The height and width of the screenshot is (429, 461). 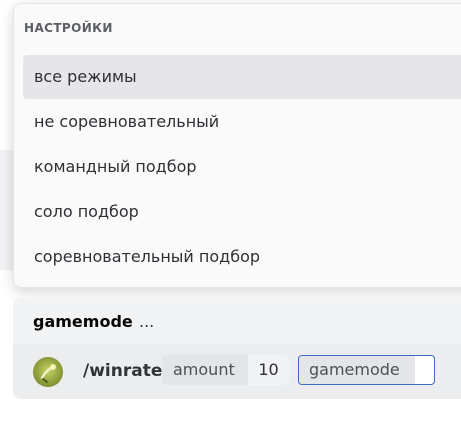 I want to click on option-non-competitive: не соревновательный, so click(x=242, y=122).